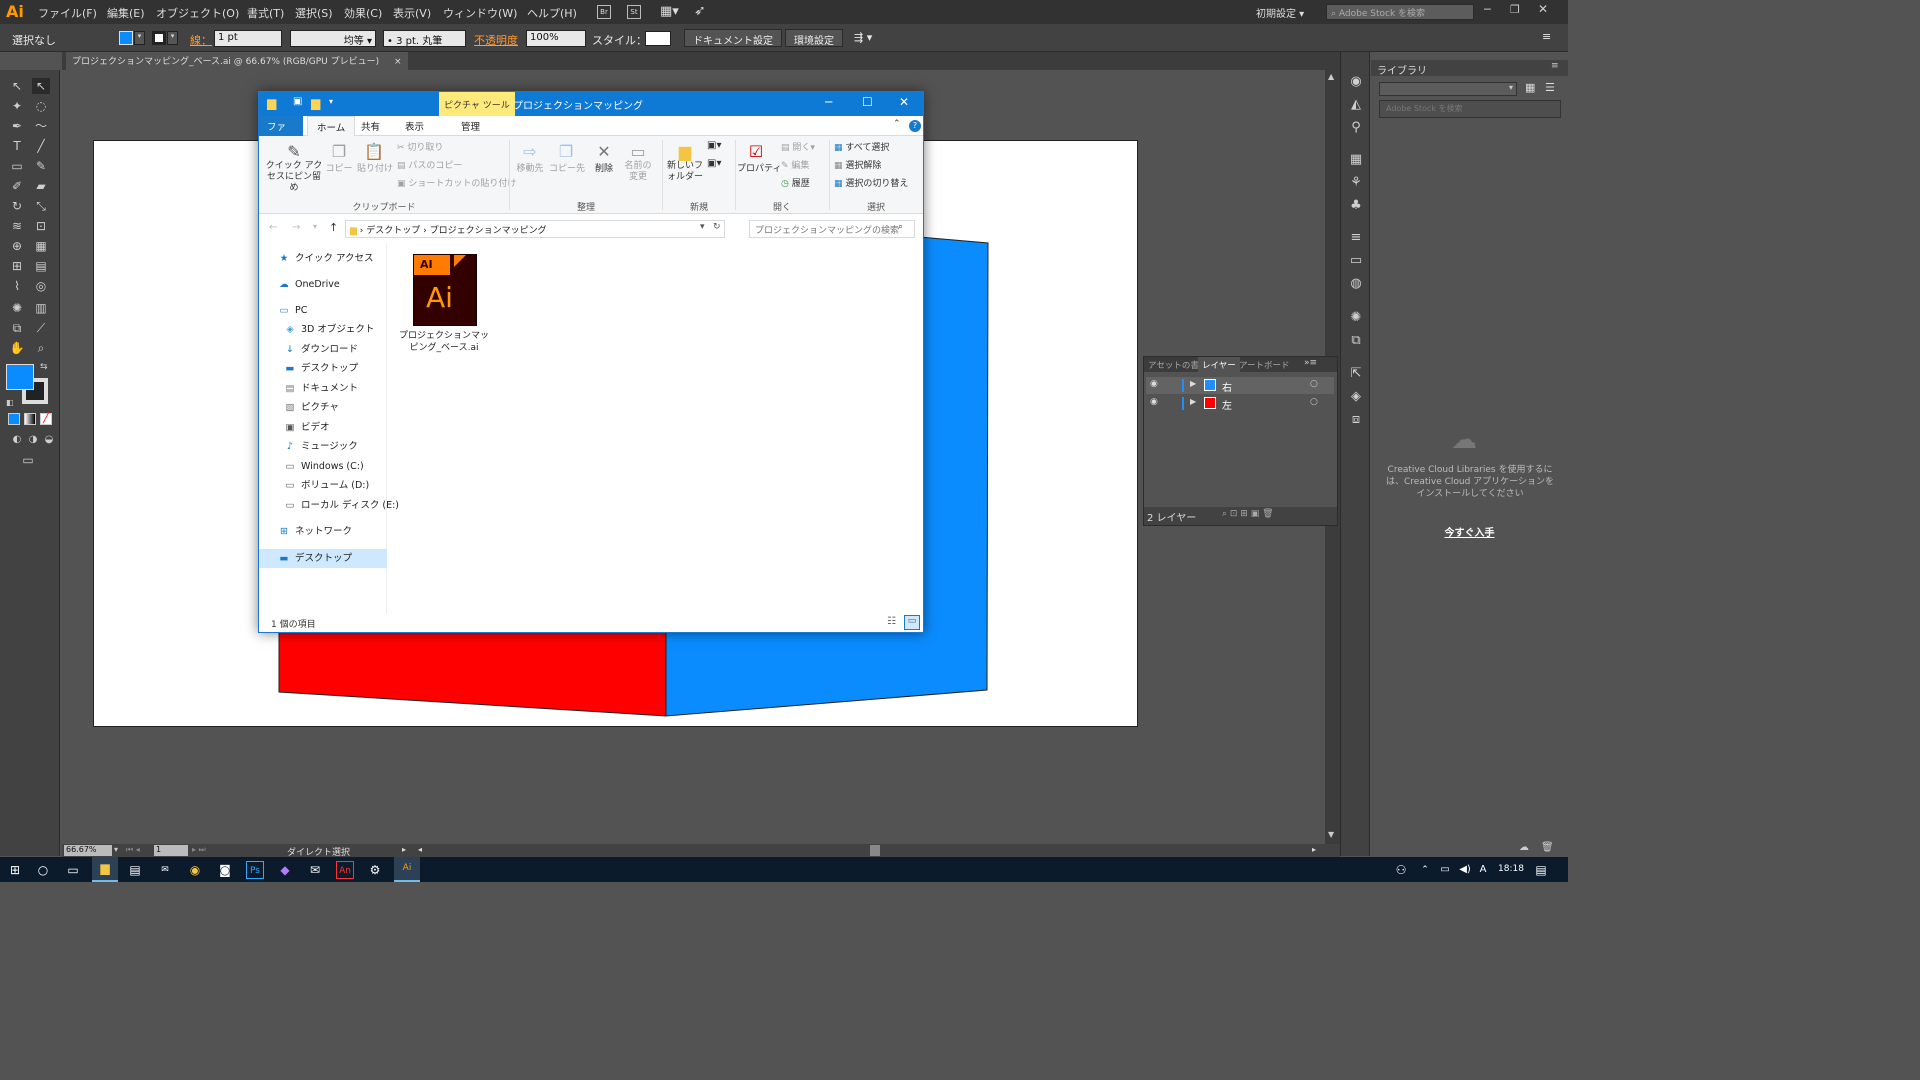 Image resolution: width=1920 pixels, height=1080 pixels. What do you see at coordinates (912, 622) in the screenshot?
I see `large-icons-view-icon: ▭` at bounding box center [912, 622].